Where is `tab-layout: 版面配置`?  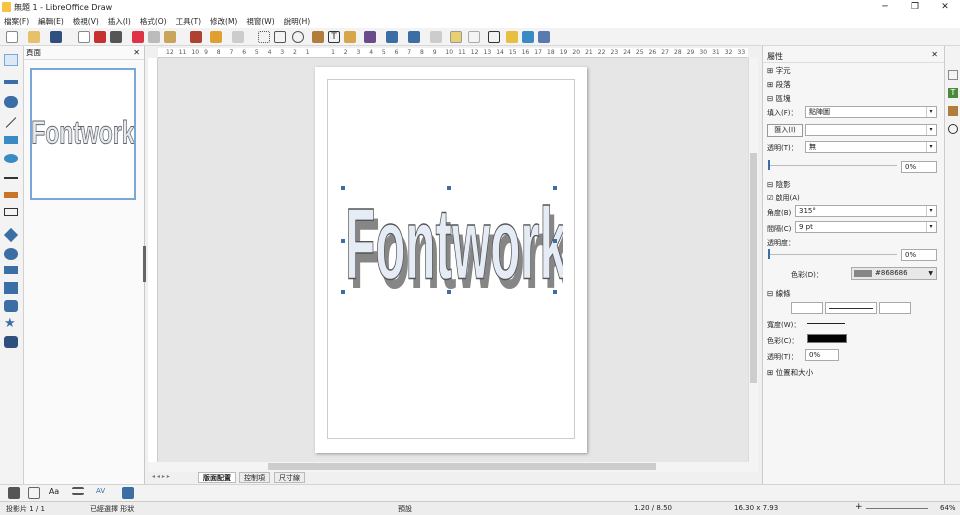
tab-layout: 版面配置 is located at coordinates (217, 477).